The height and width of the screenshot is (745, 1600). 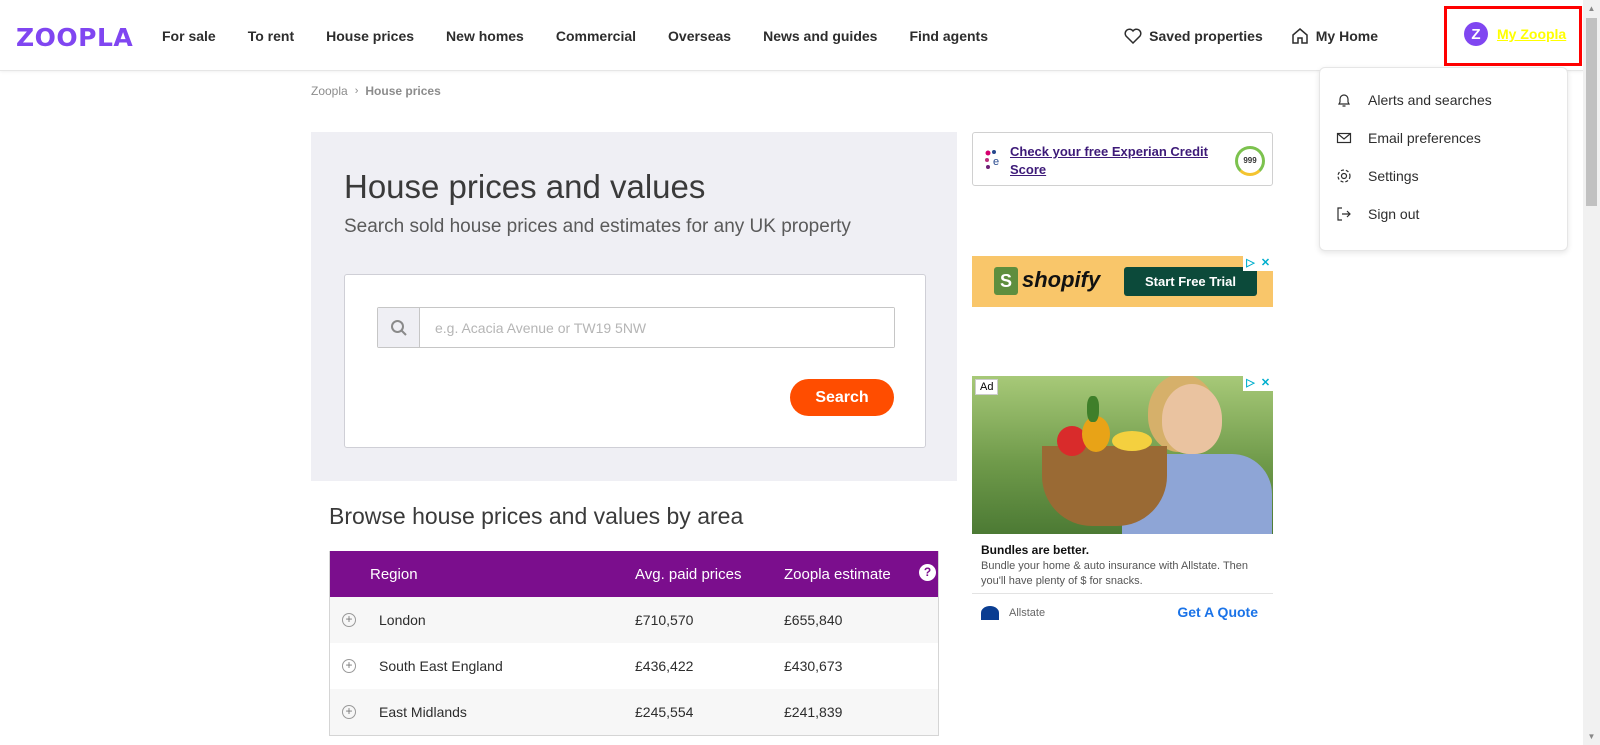 What do you see at coordinates (1300, 35) in the screenshot?
I see `house-icon` at bounding box center [1300, 35].